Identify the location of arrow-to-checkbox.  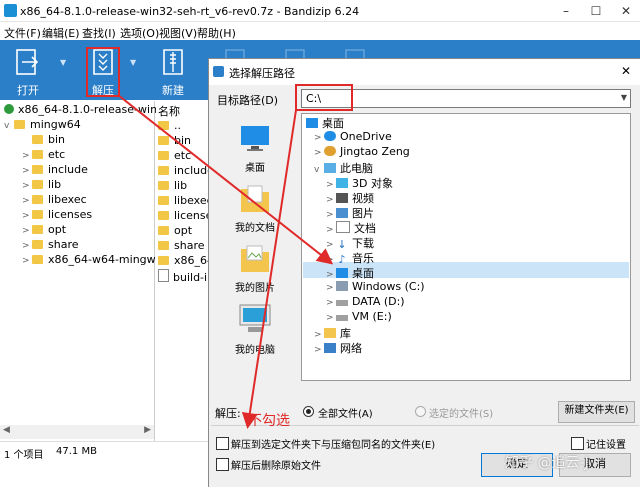
(269, 269).